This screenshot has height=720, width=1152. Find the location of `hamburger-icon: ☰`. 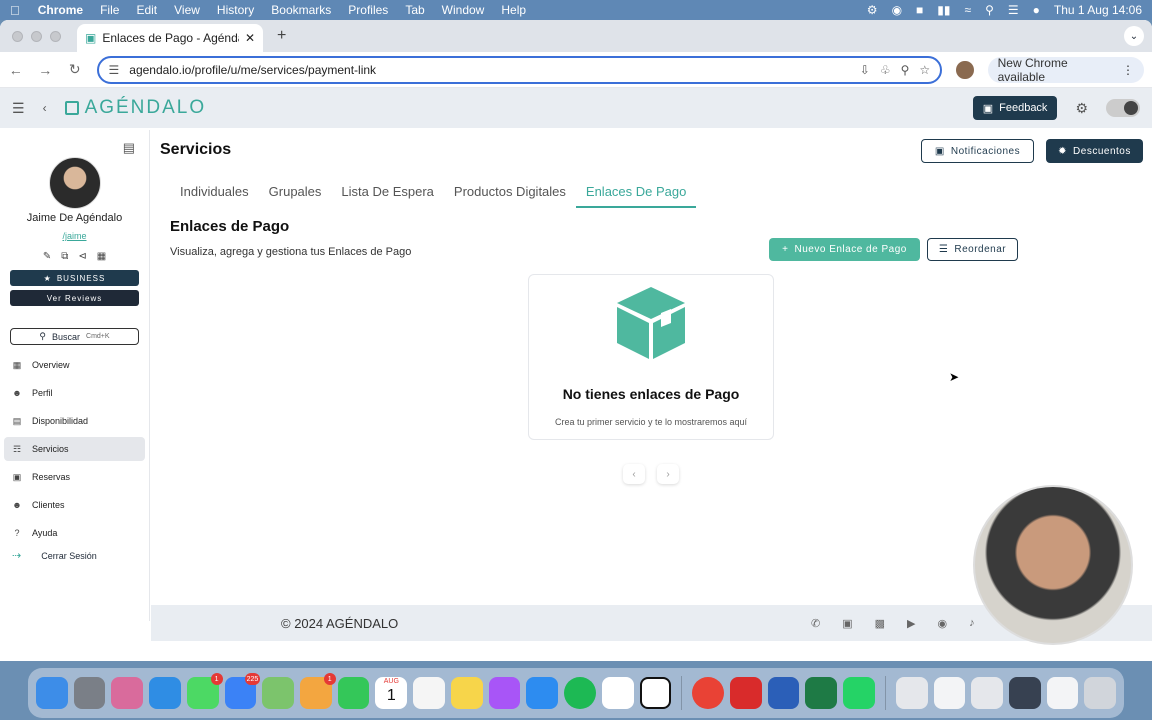

hamburger-icon: ☰ is located at coordinates (18, 108).